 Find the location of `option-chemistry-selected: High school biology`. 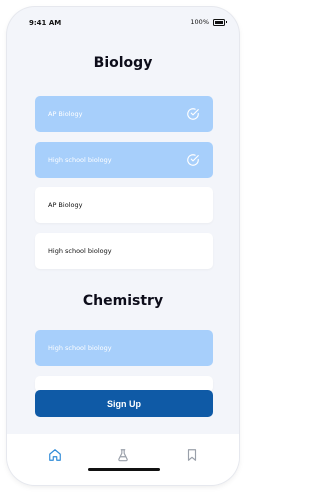

option-chemistry-selected: High school biology is located at coordinates (124, 348).